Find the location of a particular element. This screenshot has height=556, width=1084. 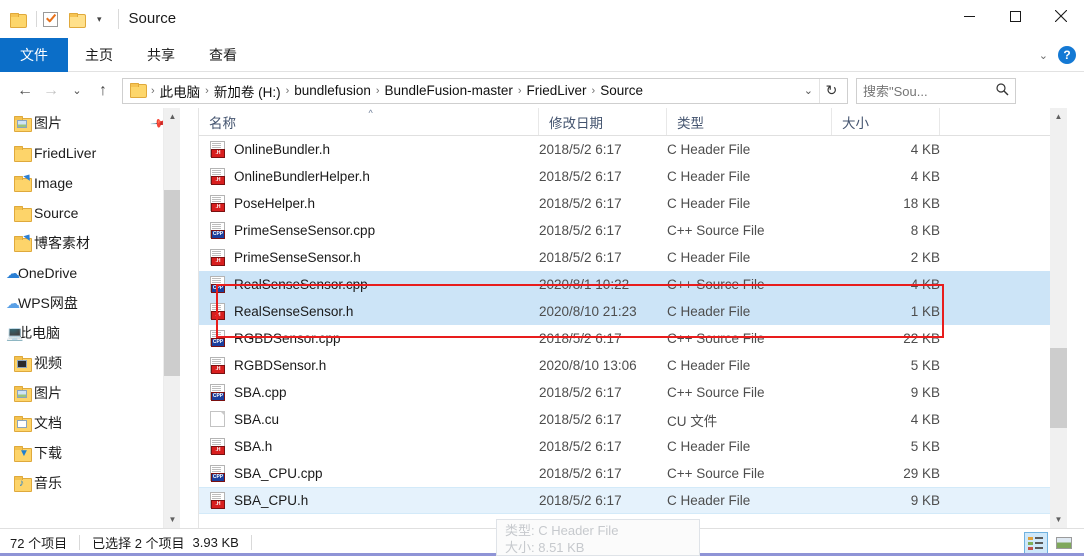

table-row: SBA.cu 2018/5/2 6:17 CU 文件 4 KB is located at coordinates (633, 419).